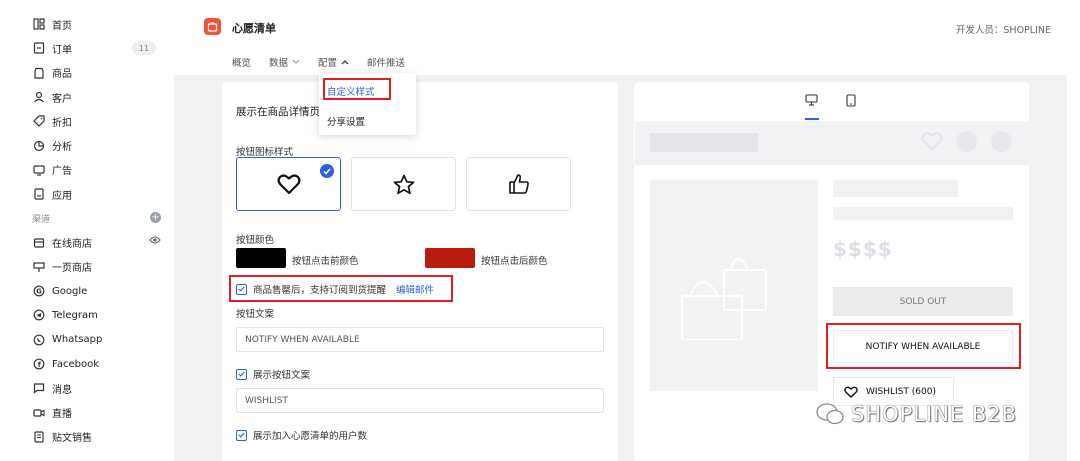 This screenshot has width=1080, height=461. Describe the element at coordinates (288, 184) in the screenshot. I see `icon-option-heart` at that location.